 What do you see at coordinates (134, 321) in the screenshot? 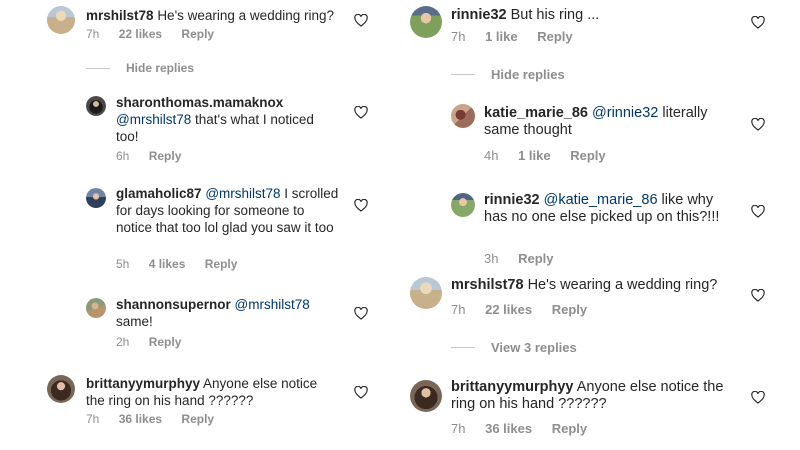
I see `comment-body: same!` at bounding box center [134, 321].